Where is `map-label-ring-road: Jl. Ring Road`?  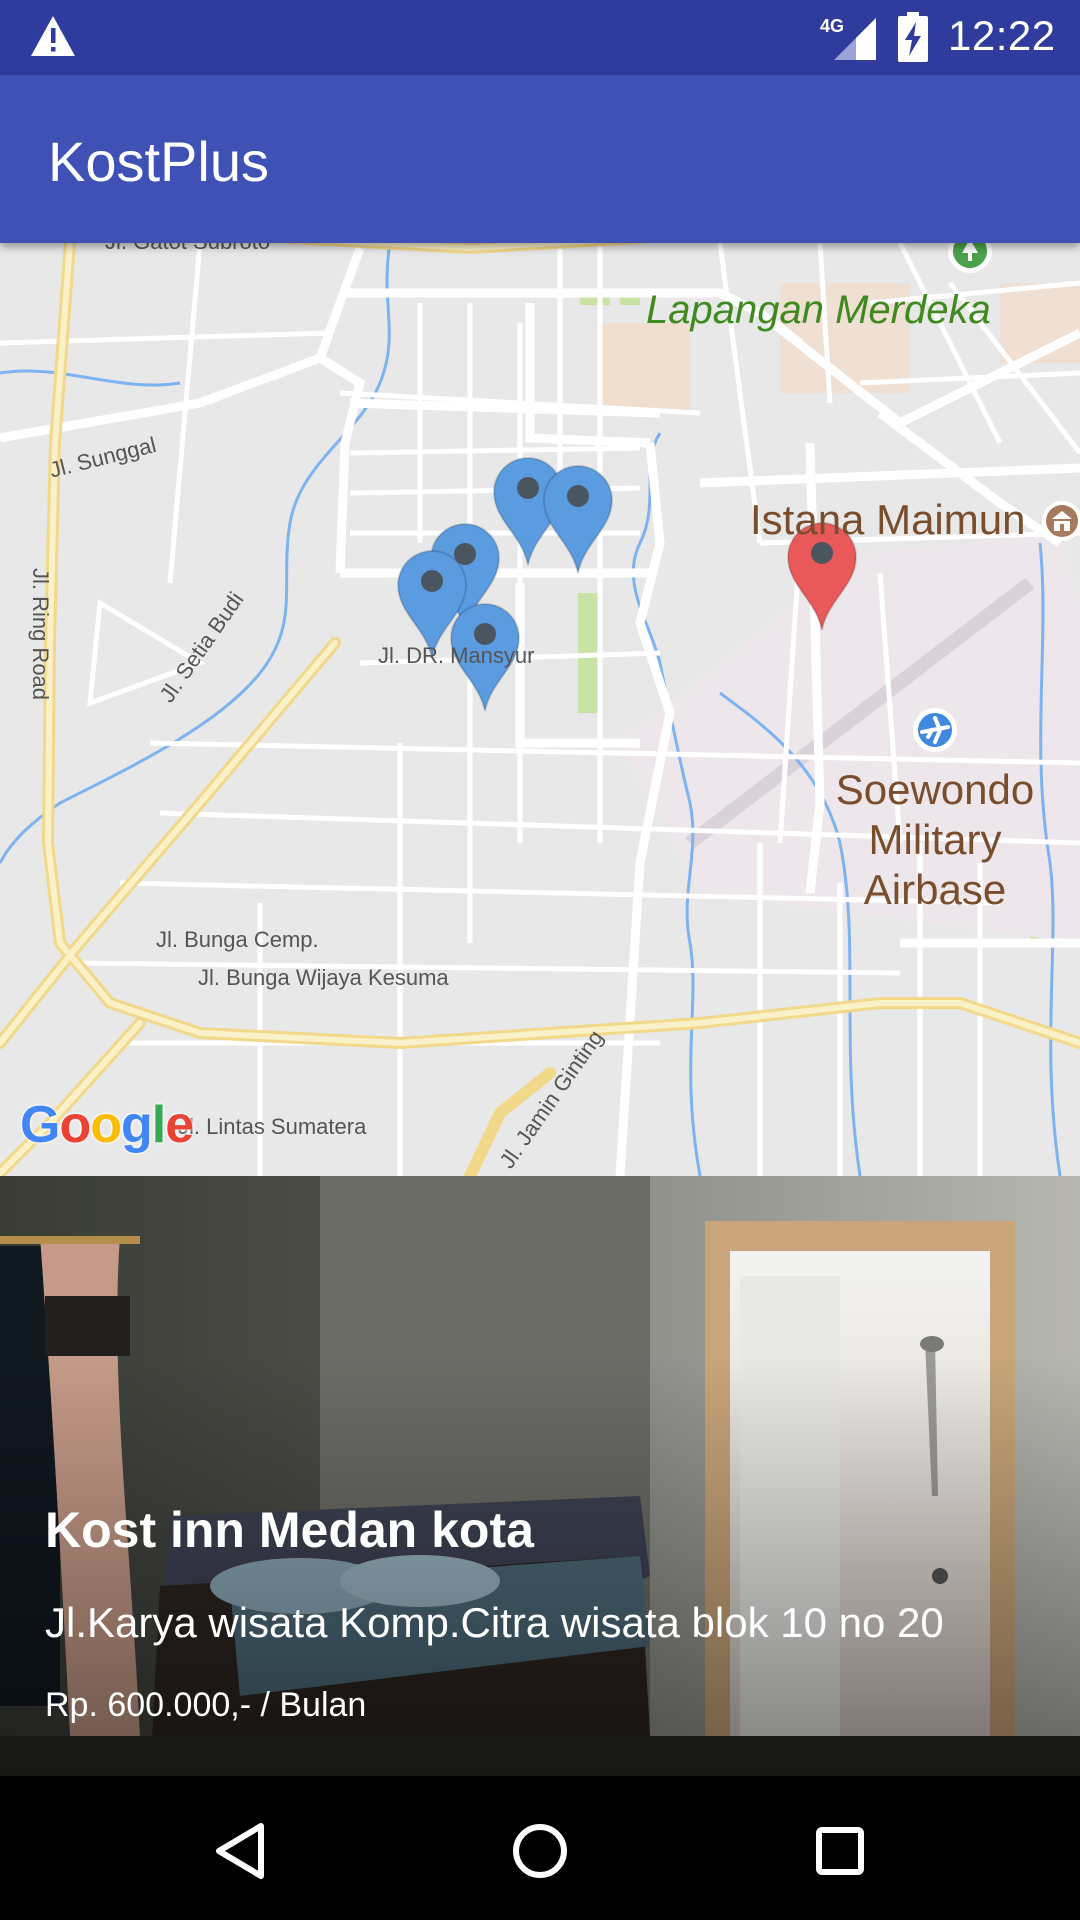
map-label-ring-road: Jl. Ring Road is located at coordinates (41, 634).